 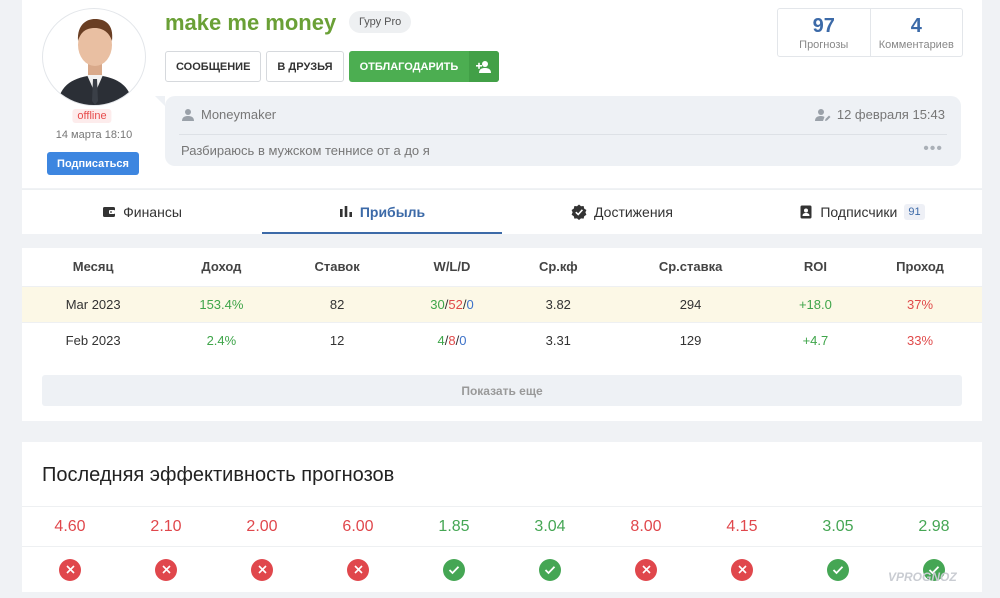 What do you see at coordinates (922, 577) in the screenshot?
I see `watermark-logo: VPROGNOZ` at bounding box center [922, 577].